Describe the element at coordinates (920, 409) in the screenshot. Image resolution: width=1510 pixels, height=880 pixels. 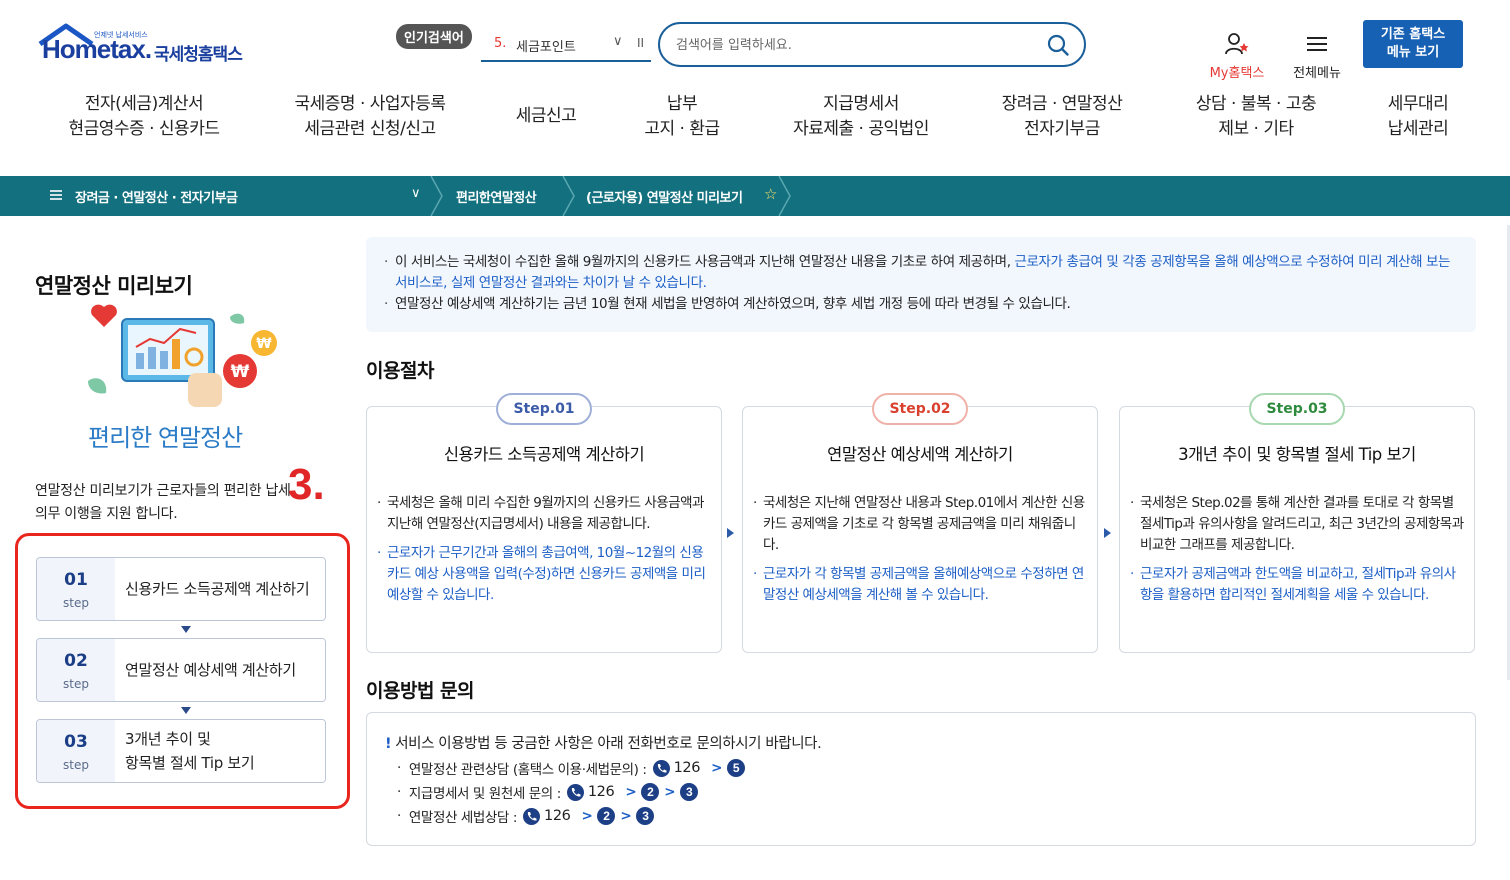
I see `step-badge-02: Step.02` at that location.